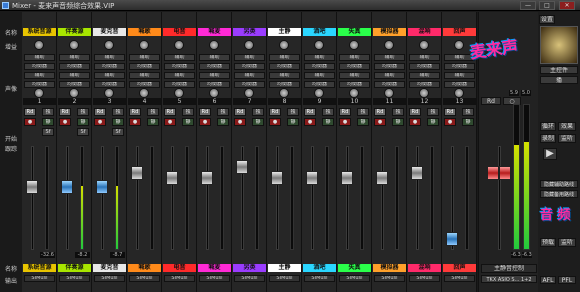  What do you see at coordinates (491, 101) in the screenshot?
I see `master-rd-button: Rd` at bounding box center [491, 101].